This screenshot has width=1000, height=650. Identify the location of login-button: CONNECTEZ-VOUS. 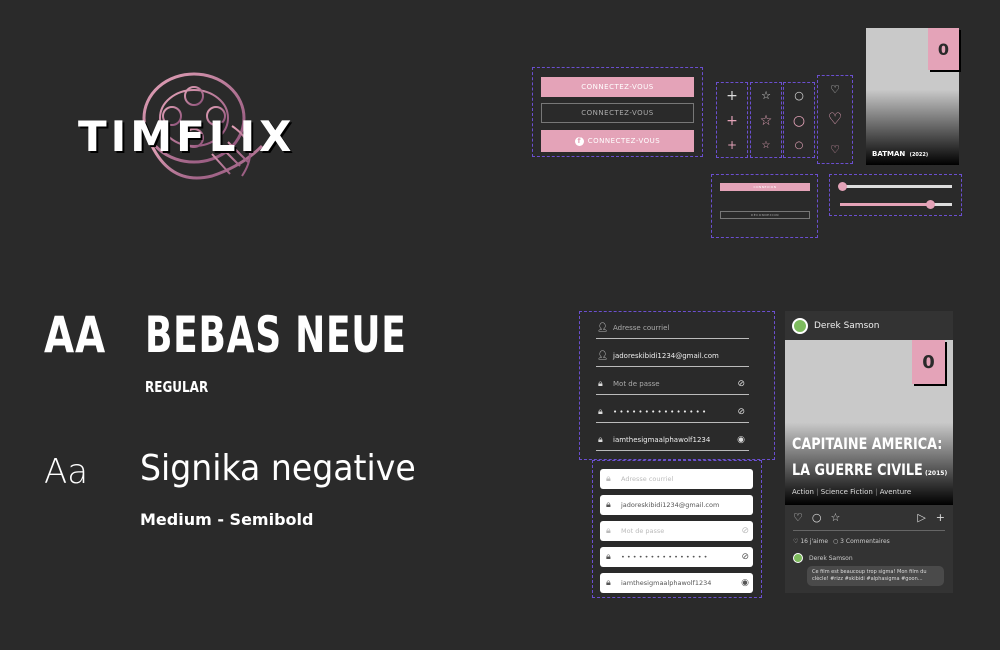
(617, 87).